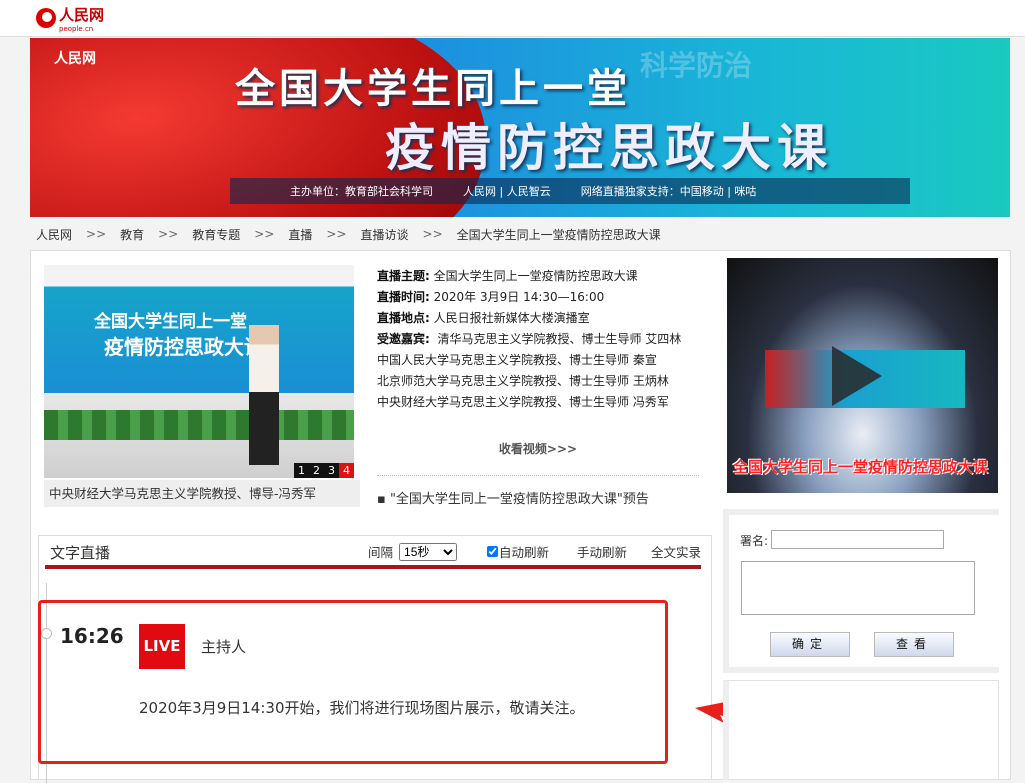  I want to click on text-live-title: 文字直播, so click(80, 553).